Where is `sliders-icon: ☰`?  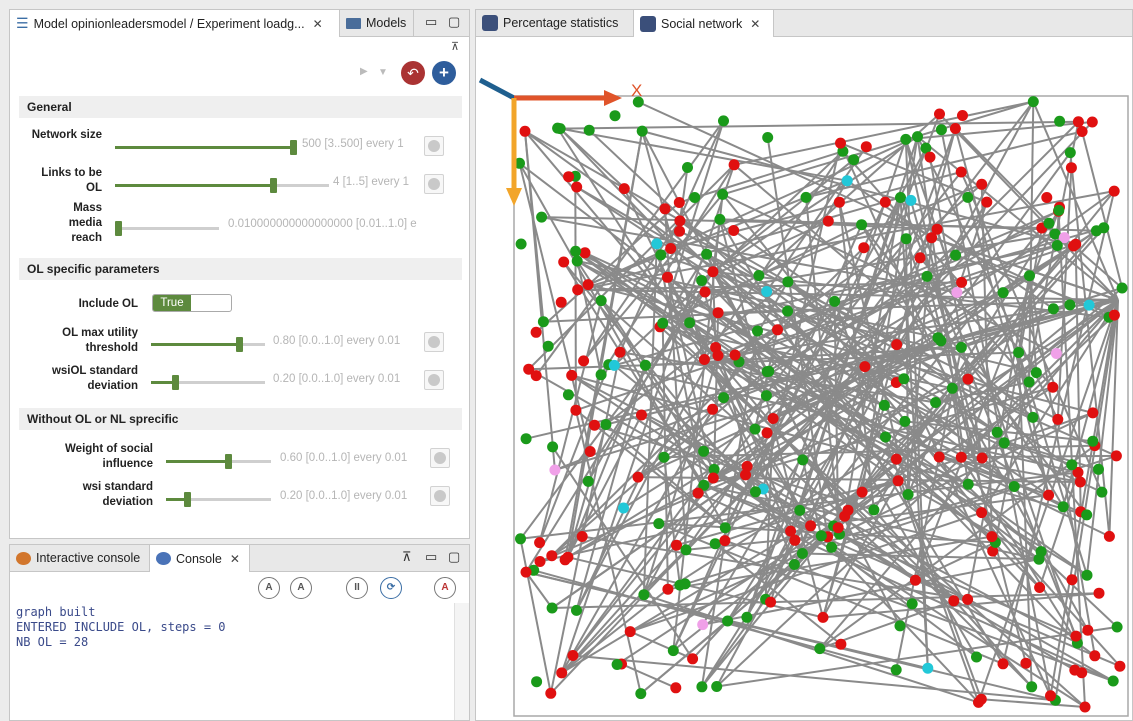 sliders-icon: ☰ is located at coordinates (22, 23).